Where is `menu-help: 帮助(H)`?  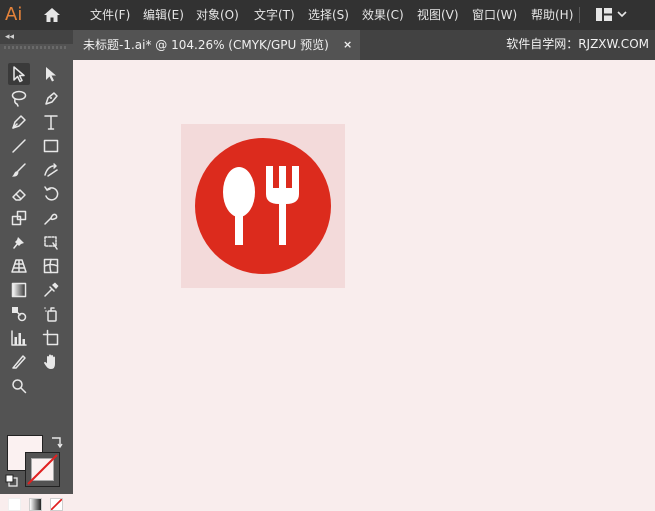 menu-help: 帮助(H) is located at coordinates (552, 15).